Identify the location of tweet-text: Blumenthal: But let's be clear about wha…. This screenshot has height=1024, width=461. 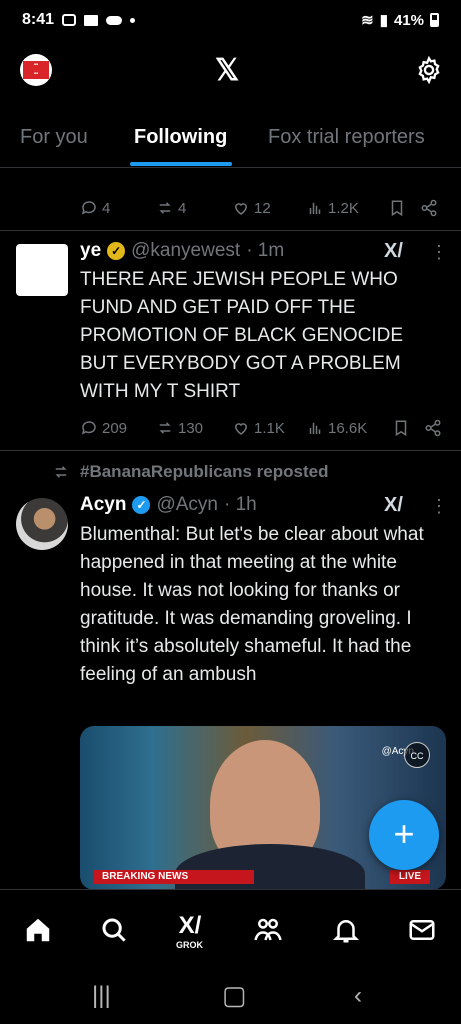
(252, 604).